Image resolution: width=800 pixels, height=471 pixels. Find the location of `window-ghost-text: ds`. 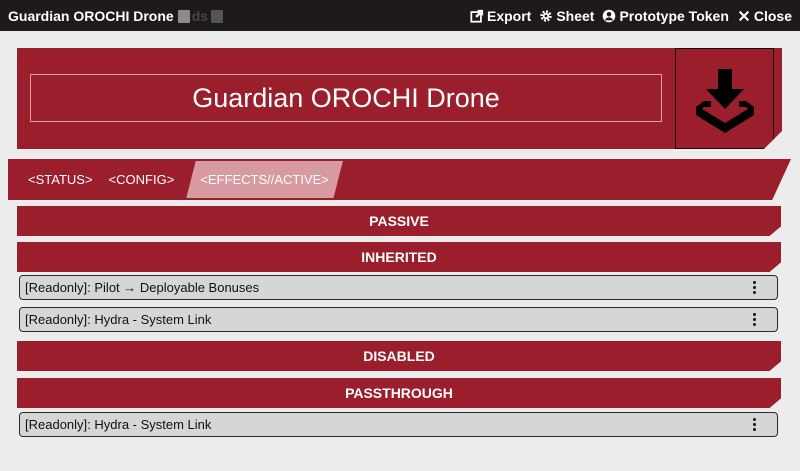

window-ghost-text: ds is located at coordinates (200, 15).